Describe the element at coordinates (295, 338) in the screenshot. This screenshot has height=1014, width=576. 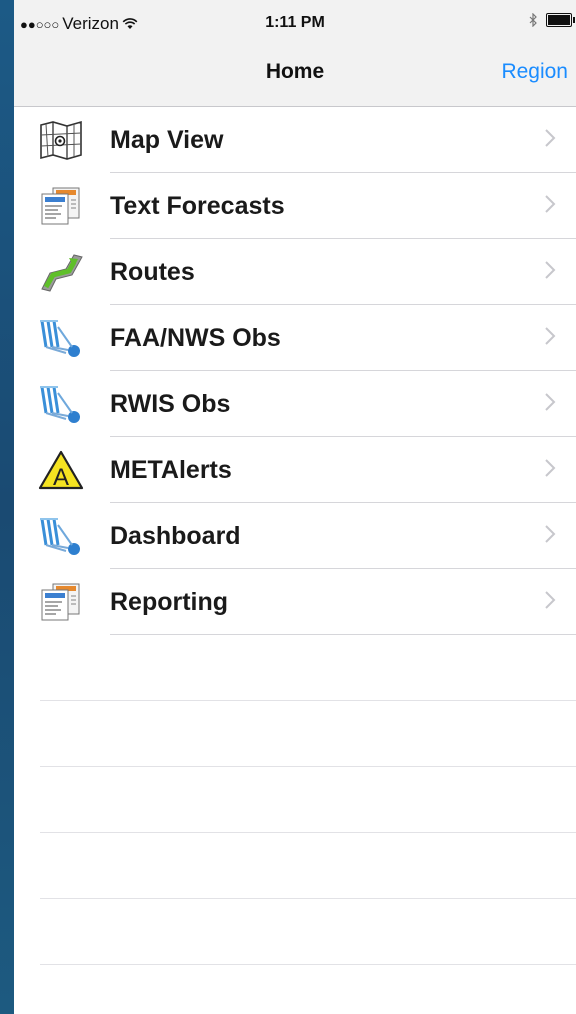
I see `menu-item-faa-nws-obs: FAA/NWS Obs` at that location.